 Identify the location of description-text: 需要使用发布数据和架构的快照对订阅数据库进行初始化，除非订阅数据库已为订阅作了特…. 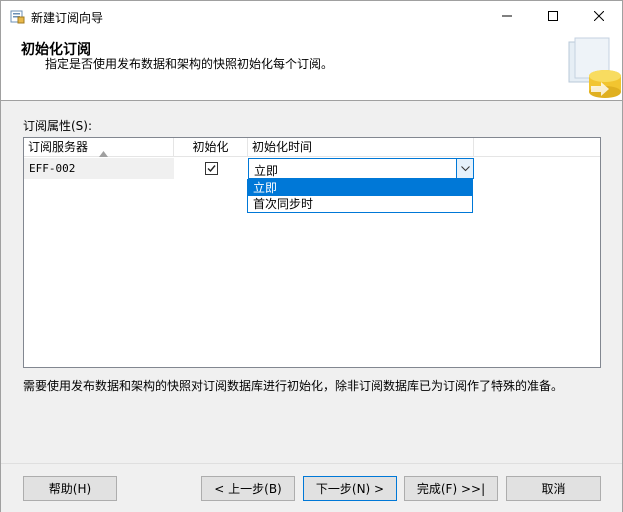
(293, 386).